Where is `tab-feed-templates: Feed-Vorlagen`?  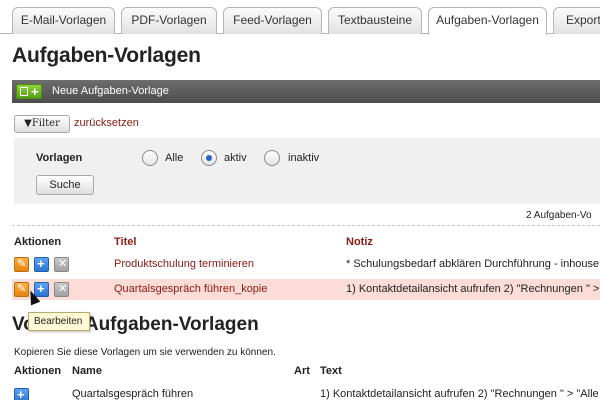 tab-feed-templates: Feed-Vorlagen is located at coordinates (272, 20).